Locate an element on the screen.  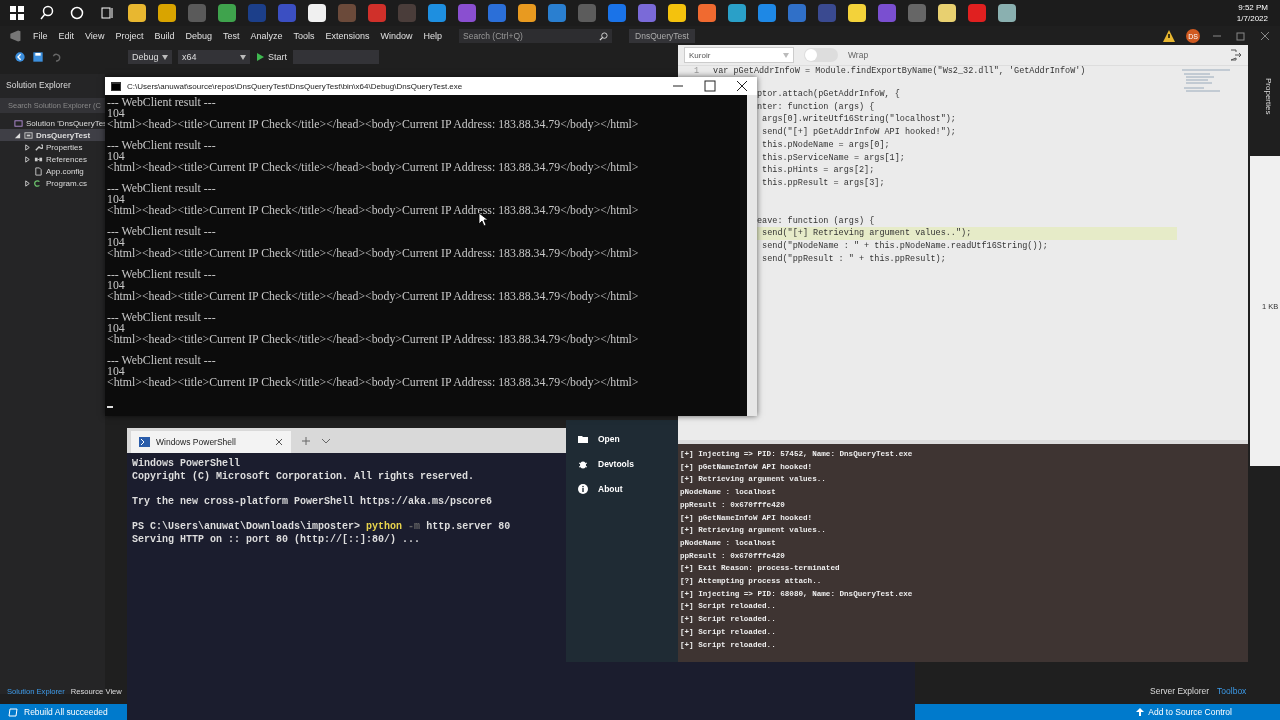
wrap-toggle is located at coordinates (821, 55).